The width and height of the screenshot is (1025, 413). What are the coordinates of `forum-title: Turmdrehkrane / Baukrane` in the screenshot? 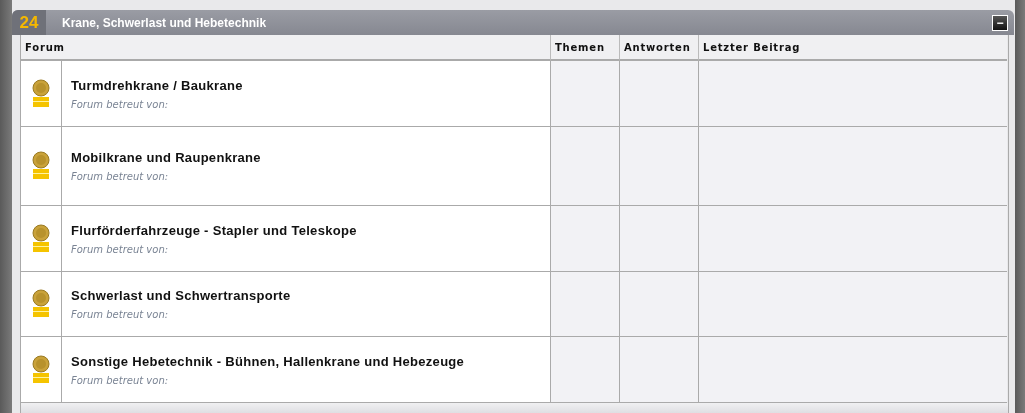 It's located at (310, 85).